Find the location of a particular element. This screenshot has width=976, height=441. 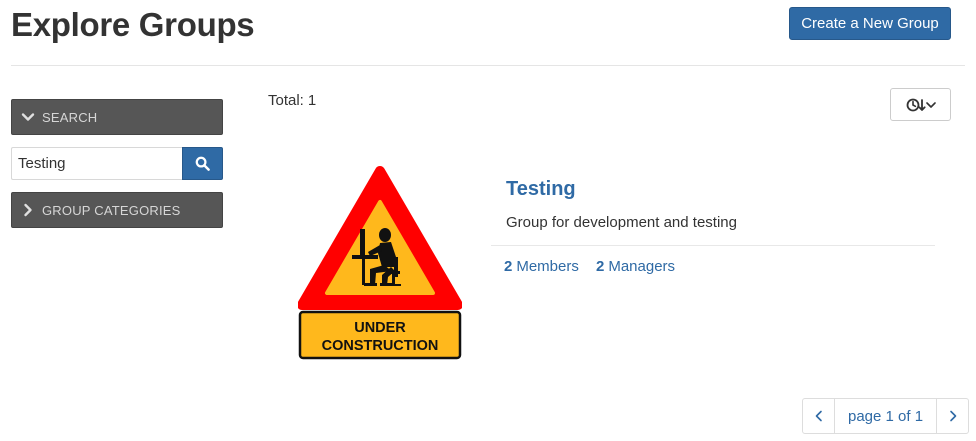

header-divider is located at coordinates (488, 65).